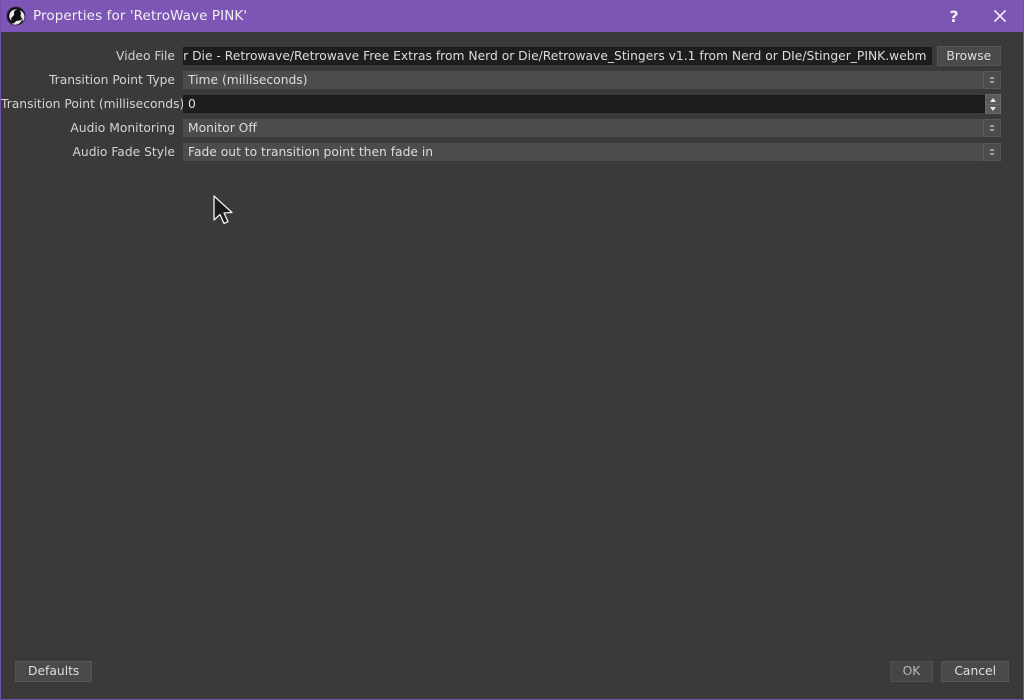 The image size is (1024, 700). What do you see at coordinates (512, 16) in the screenshot?
I see `window-titlebar: Properties for 'RetroWave PINK' ?` at bounding box center [512, 16].